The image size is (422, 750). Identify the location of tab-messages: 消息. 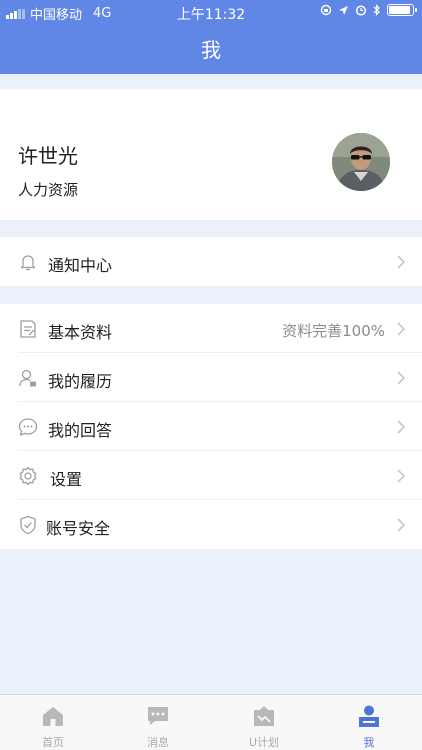
(158, 722).